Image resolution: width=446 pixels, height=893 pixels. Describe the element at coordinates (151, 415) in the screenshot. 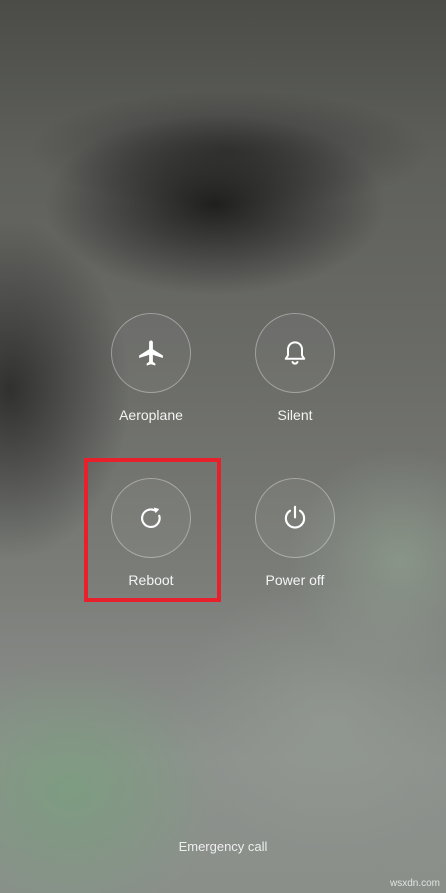

I see `aeroplane-label: Aeroplane` at that location.